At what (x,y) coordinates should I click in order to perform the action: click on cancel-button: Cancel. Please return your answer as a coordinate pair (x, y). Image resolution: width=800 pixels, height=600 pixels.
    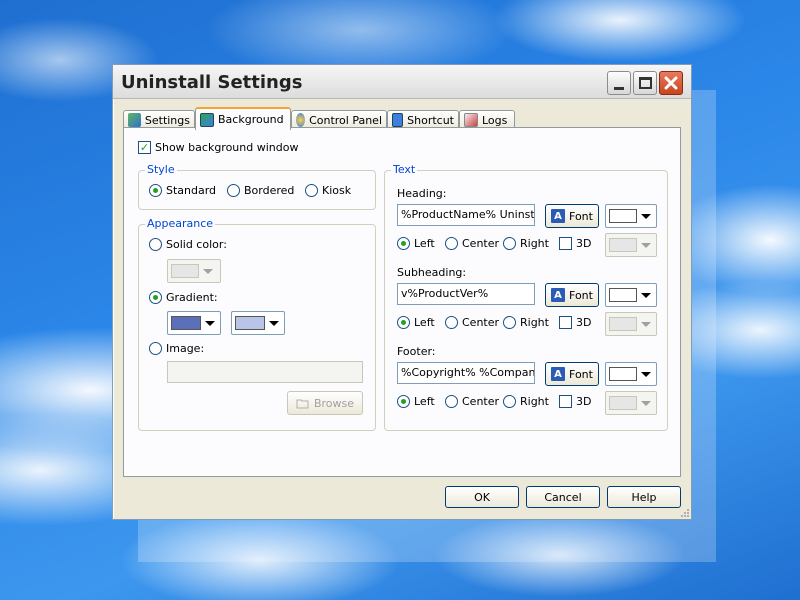
    Looking at the image, I should click on (563, 497).